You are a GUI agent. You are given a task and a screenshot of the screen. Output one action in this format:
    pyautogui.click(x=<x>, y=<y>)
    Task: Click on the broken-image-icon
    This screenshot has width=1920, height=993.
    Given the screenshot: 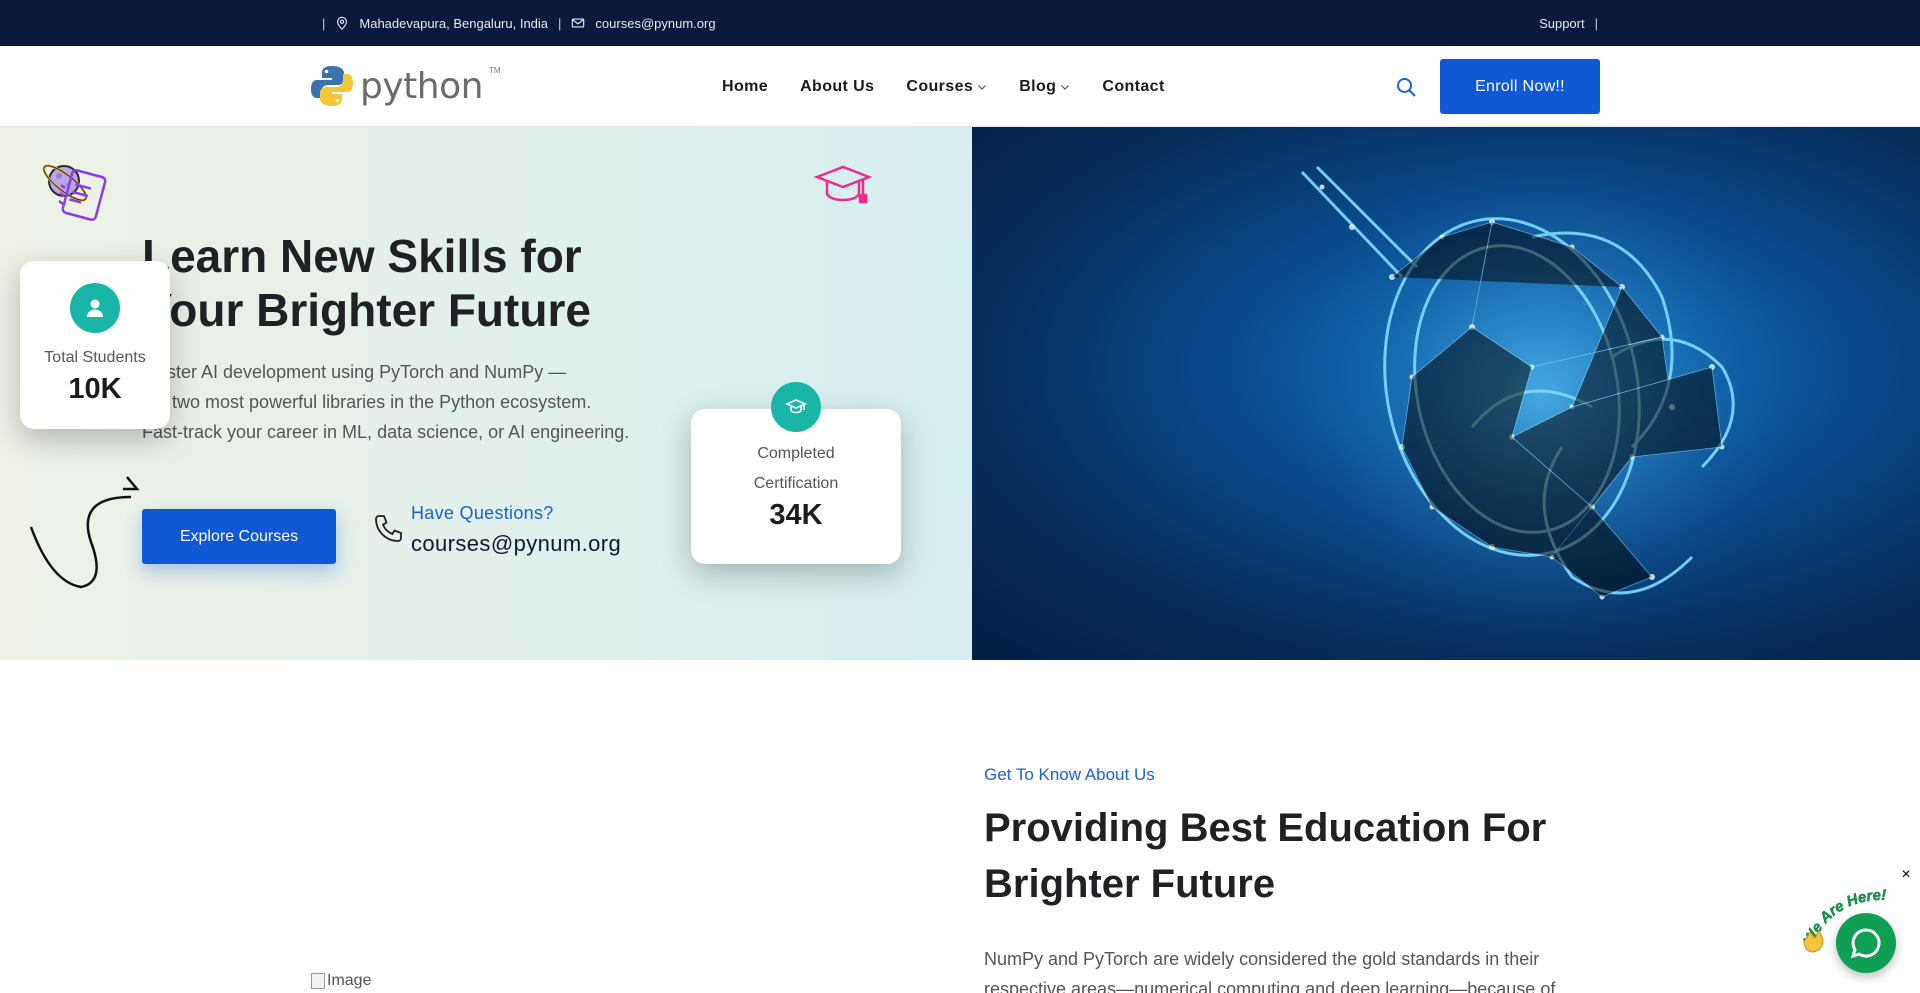 What is the action you would take?
    pyautogui.click(x=318, y=981)
    